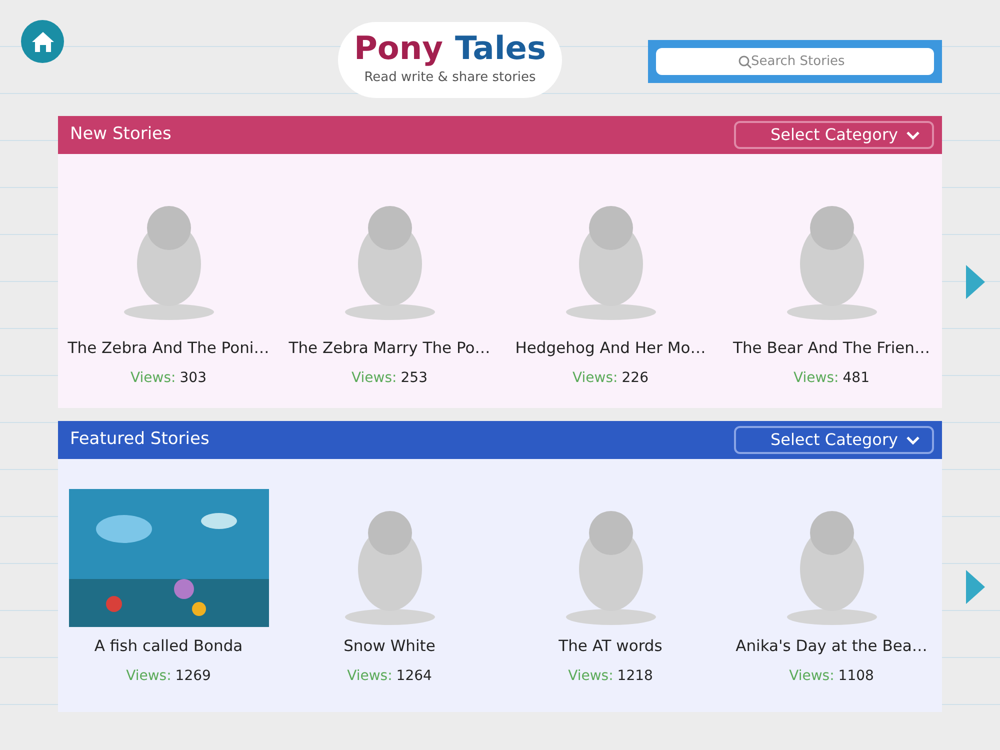  I want to click on views-count: 1264, so click(414, 676).